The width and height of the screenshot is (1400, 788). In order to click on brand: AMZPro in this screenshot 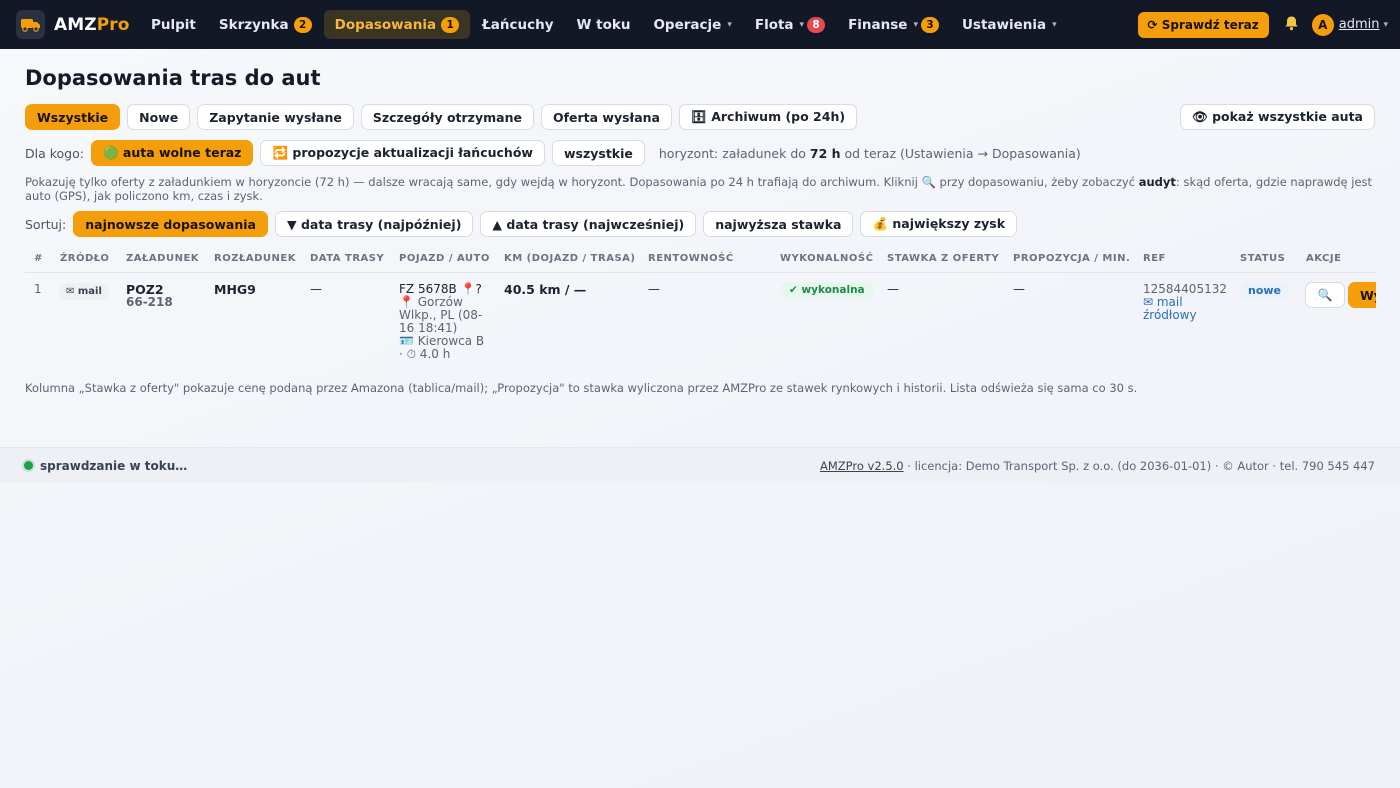, I will do `click(76, 24)`.